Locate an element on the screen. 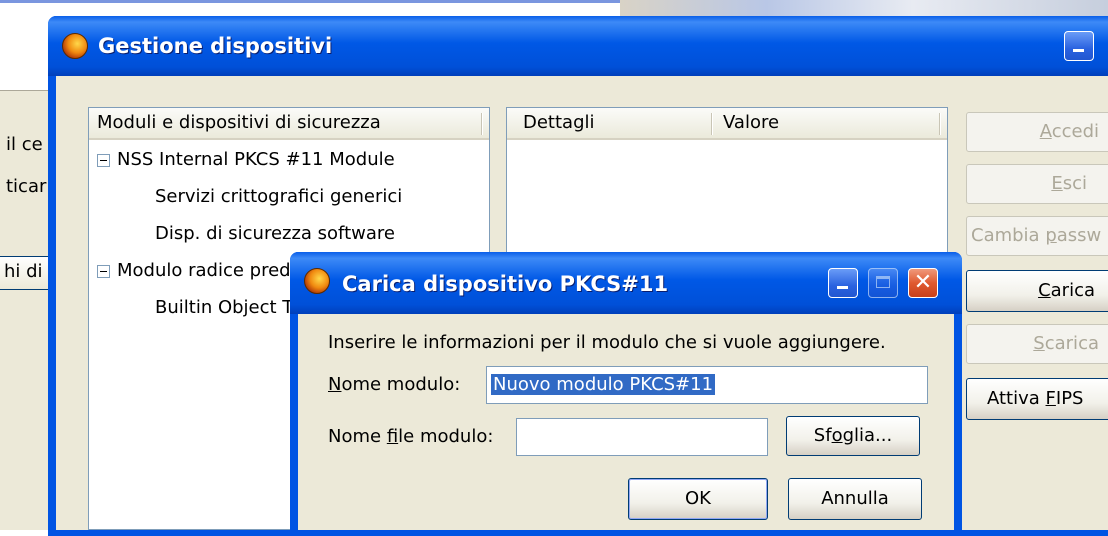  change-password-label-pre: Cambia is located at coordinates (1008, 235).